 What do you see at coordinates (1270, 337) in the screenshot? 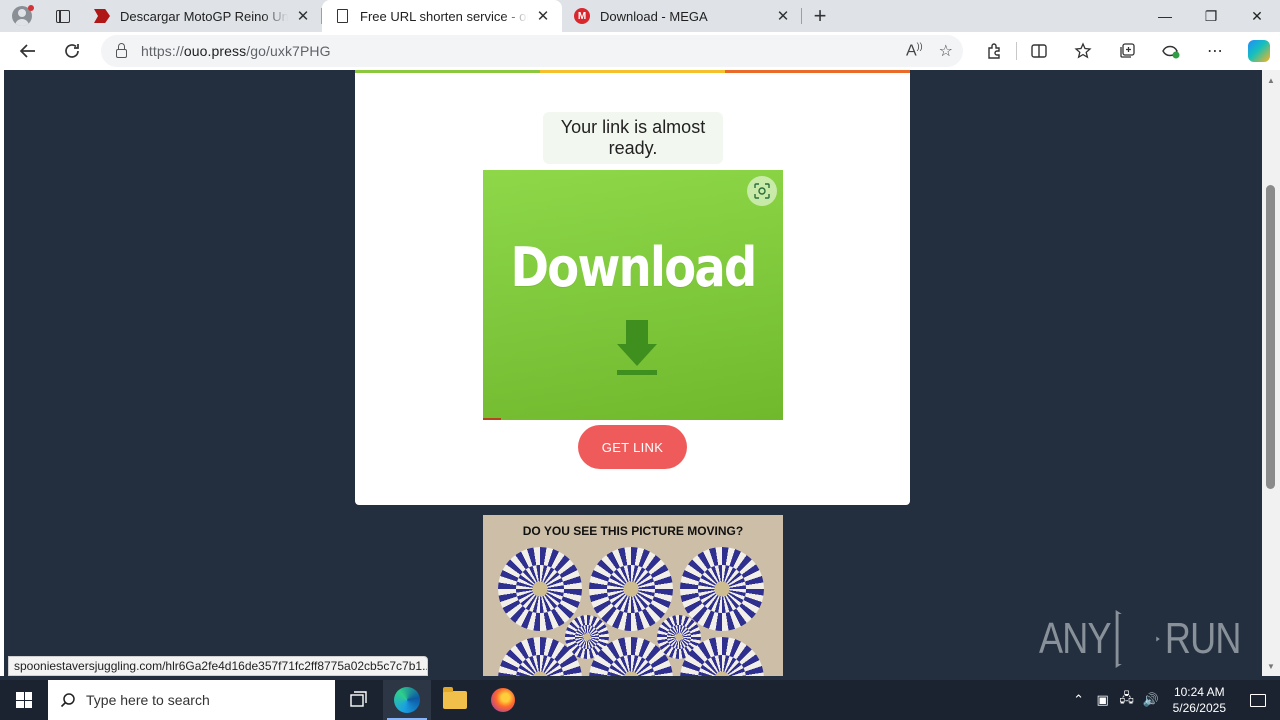
I see `scroll-thumb` at bounding box center [1270, 337].